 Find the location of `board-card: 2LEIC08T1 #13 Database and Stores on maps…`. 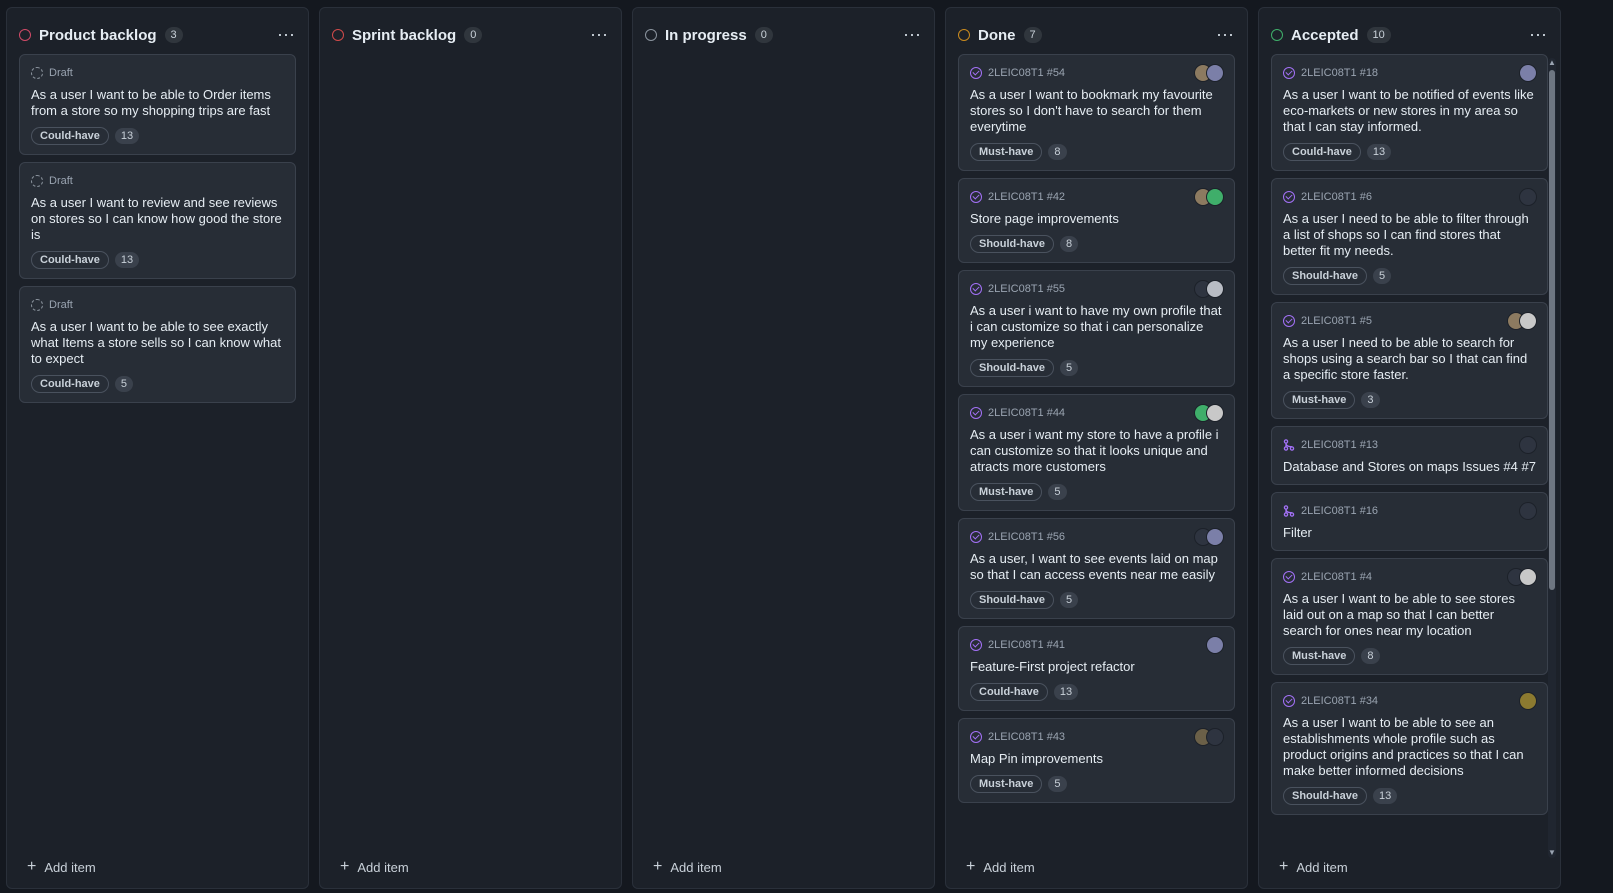

board-card: 2LEIC08T1 #13 Database and Stores on maps… is located at coordinates (1409, 455).